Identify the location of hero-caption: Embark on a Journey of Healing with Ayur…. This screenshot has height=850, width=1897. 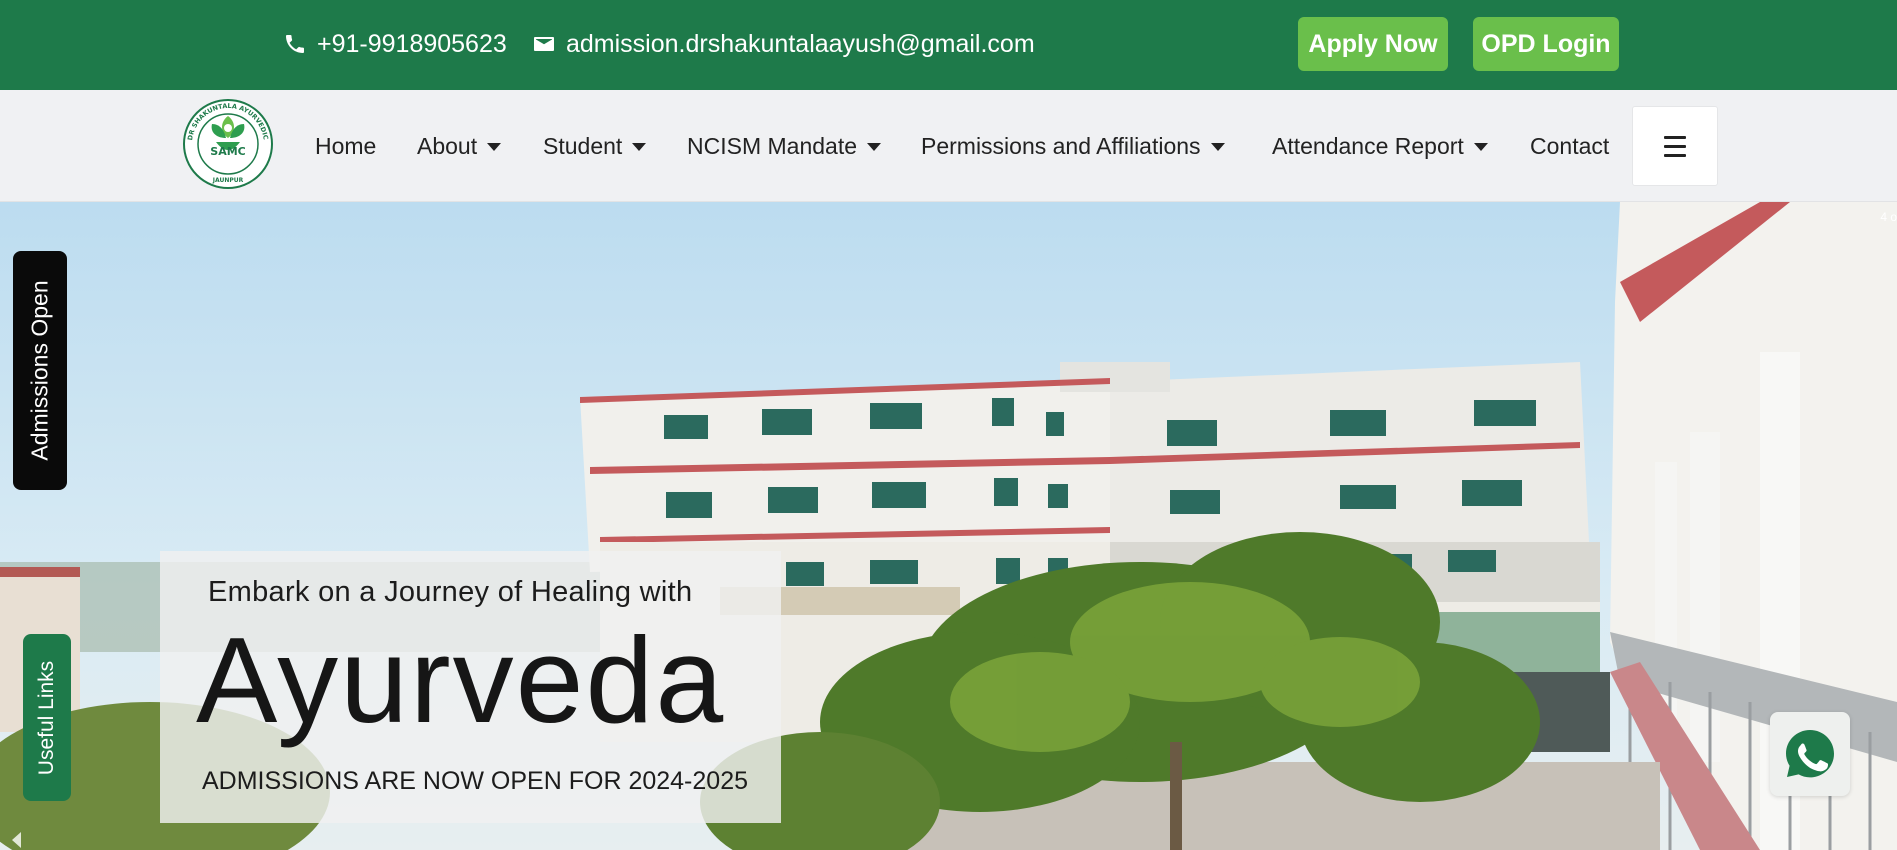
(470, 687).